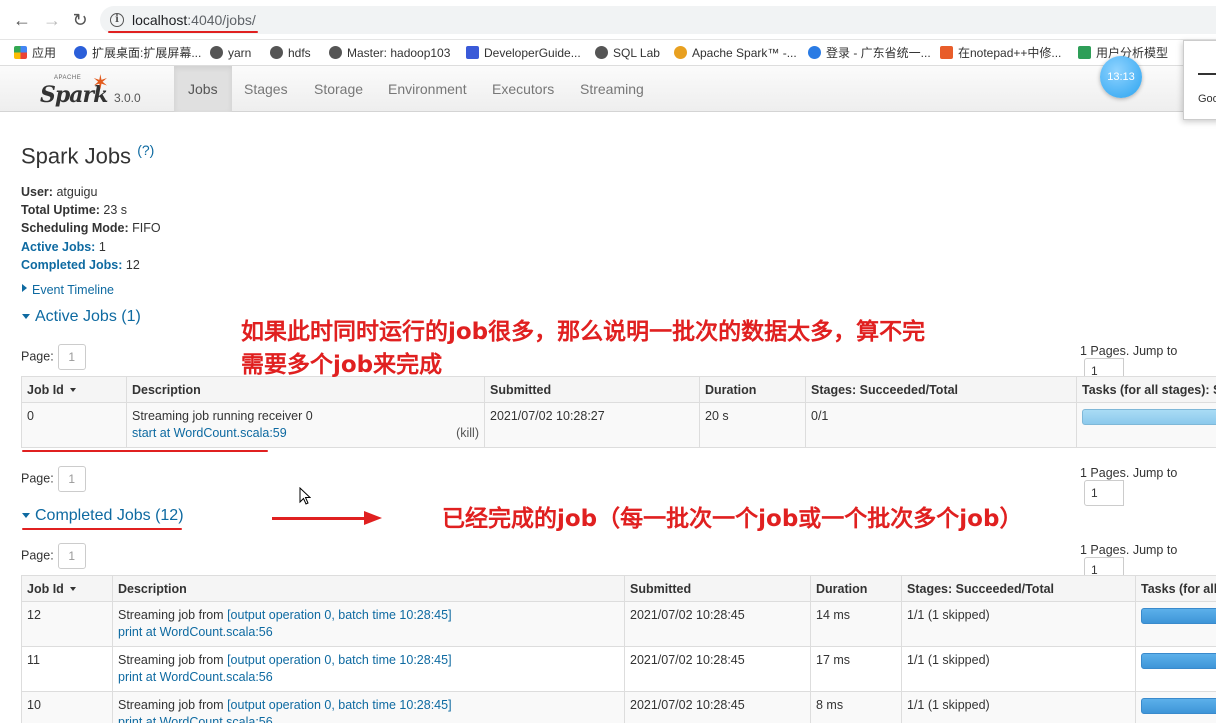  Describe the element at coordinates (856, 707) in the screenshot. I see `job-duration: 8 ms` at that location.